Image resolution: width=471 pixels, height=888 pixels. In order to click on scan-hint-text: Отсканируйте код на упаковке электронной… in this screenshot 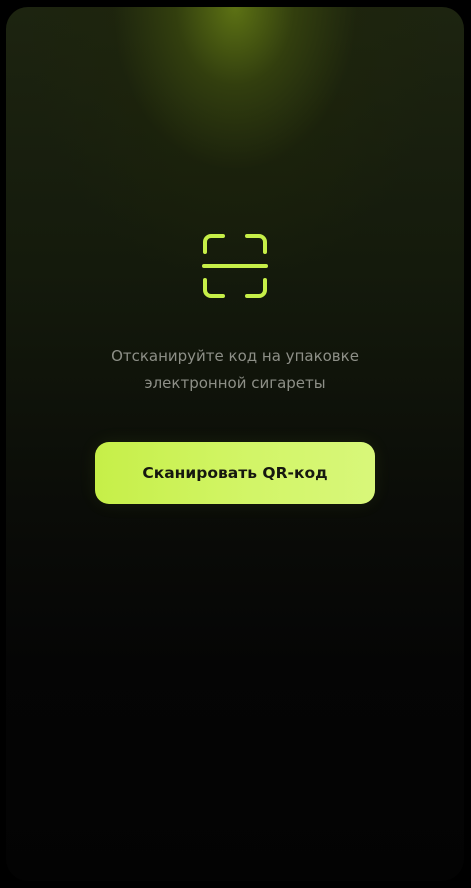, I will do `click(235, 370)`.